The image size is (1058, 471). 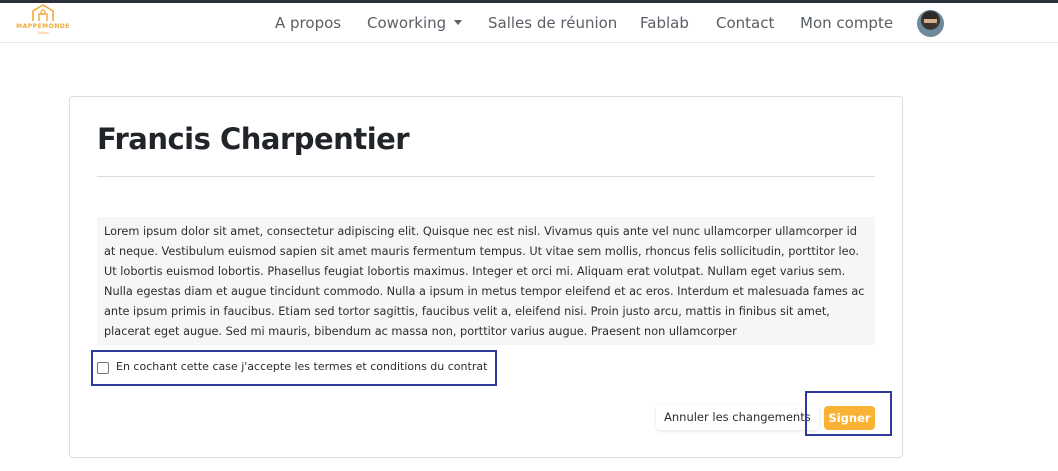 What do you see at coordinates (930, 15) in the screenshot?
I see `avatar-hair` at bounding box center [930, 15].